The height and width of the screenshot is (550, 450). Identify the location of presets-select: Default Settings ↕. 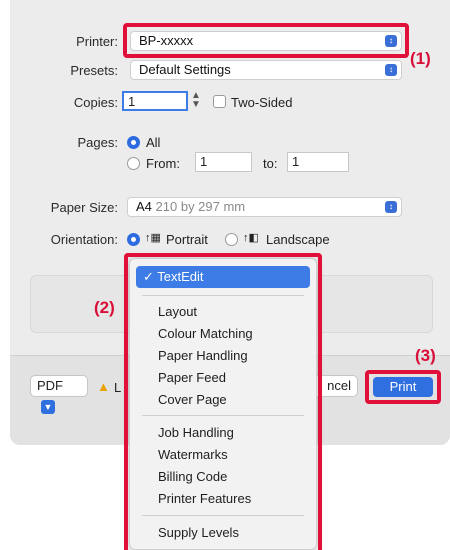
(266, 70).